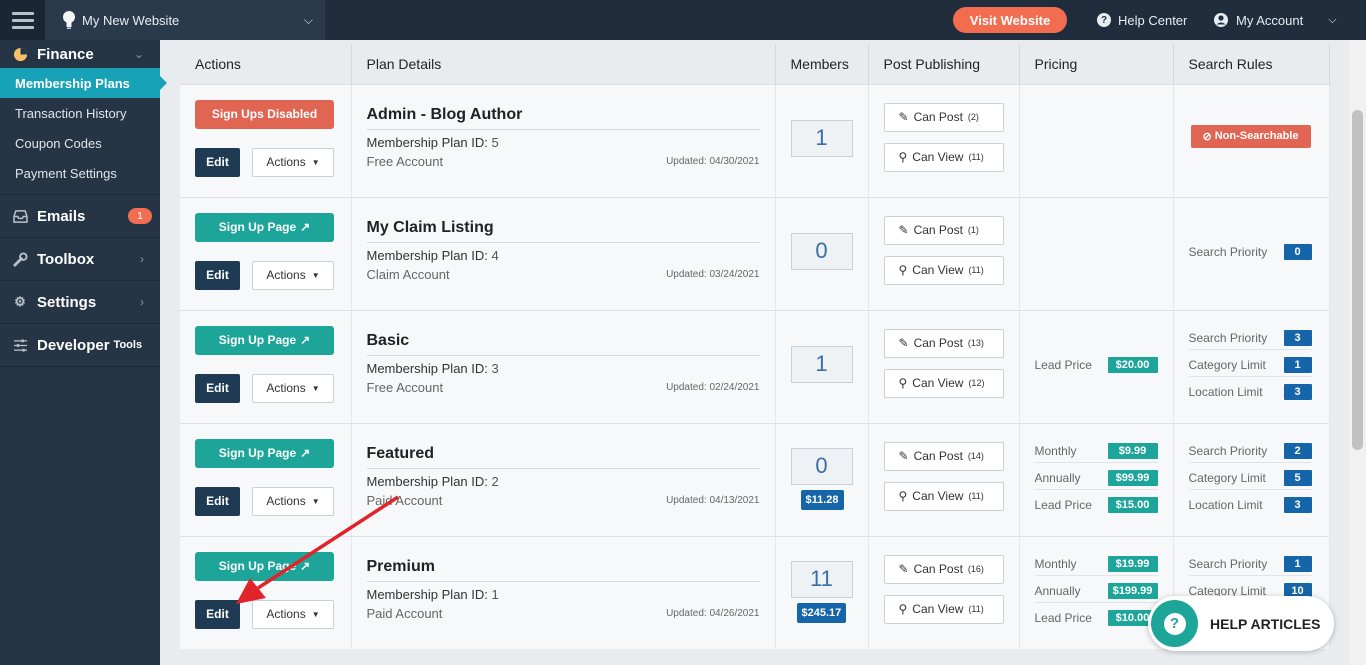 The height and width of the screenshot is (665, 1366). I want to click on plan-id-value: 1, so click(495, 594).